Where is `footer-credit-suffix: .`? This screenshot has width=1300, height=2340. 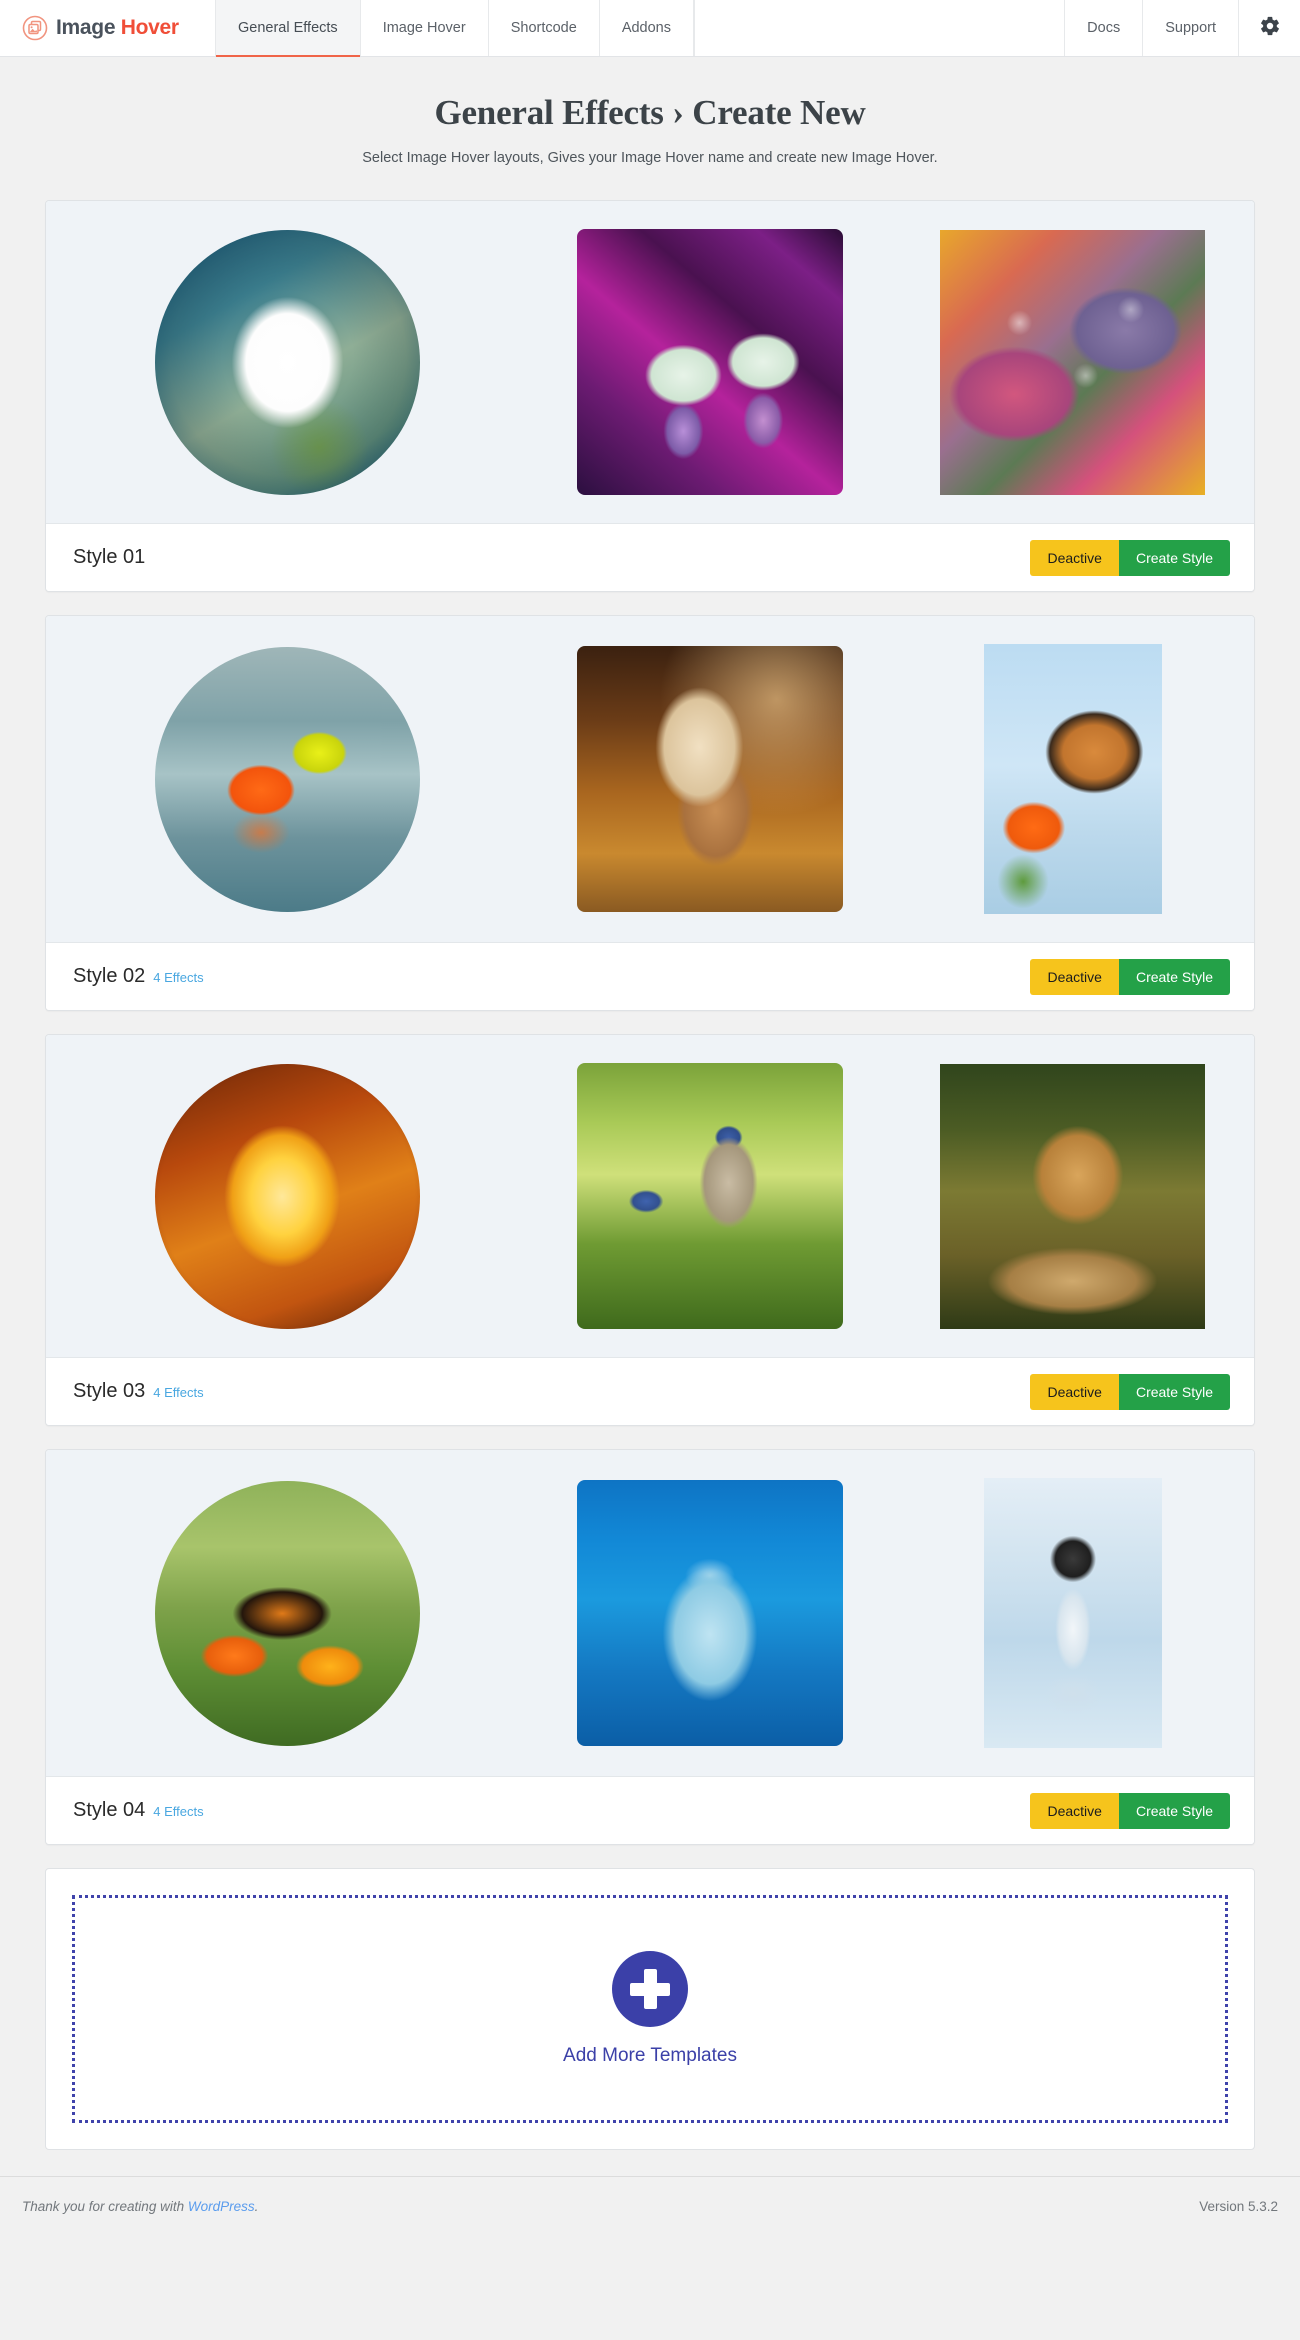
footer-credit-suffix: . is located at coordinates (256, 2206).